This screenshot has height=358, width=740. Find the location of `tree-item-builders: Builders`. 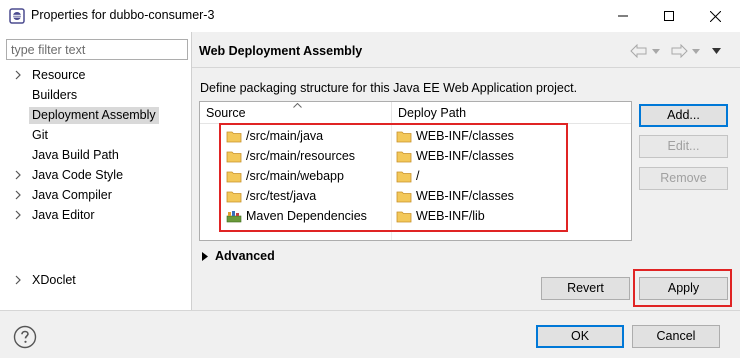

tree-item-builders: Builders is located at coordinates (95, 95).